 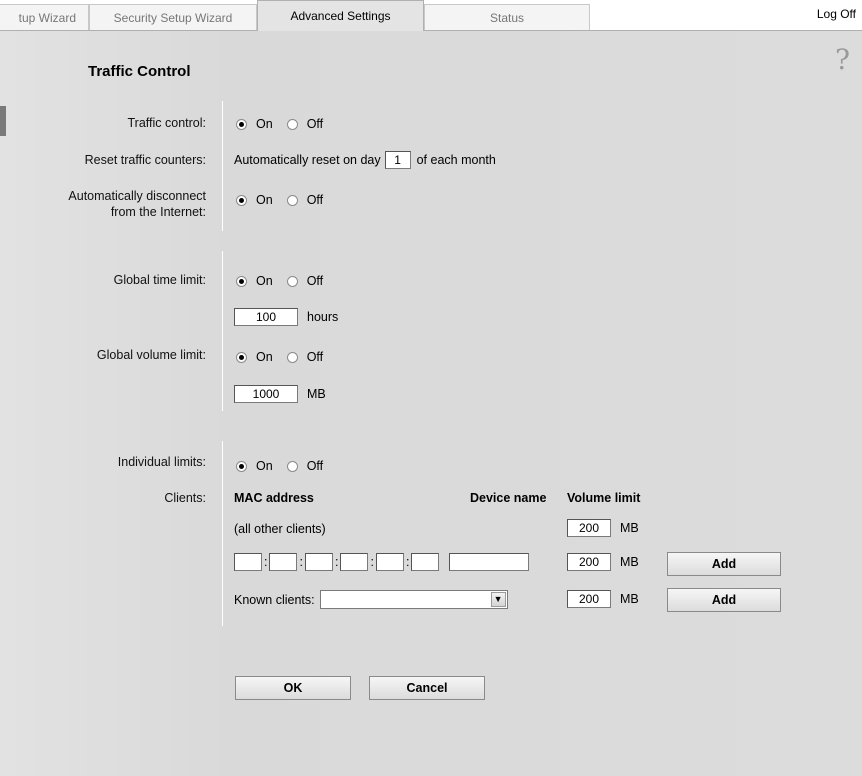 I want to click on device-name-input, so click(x=489, y=562).